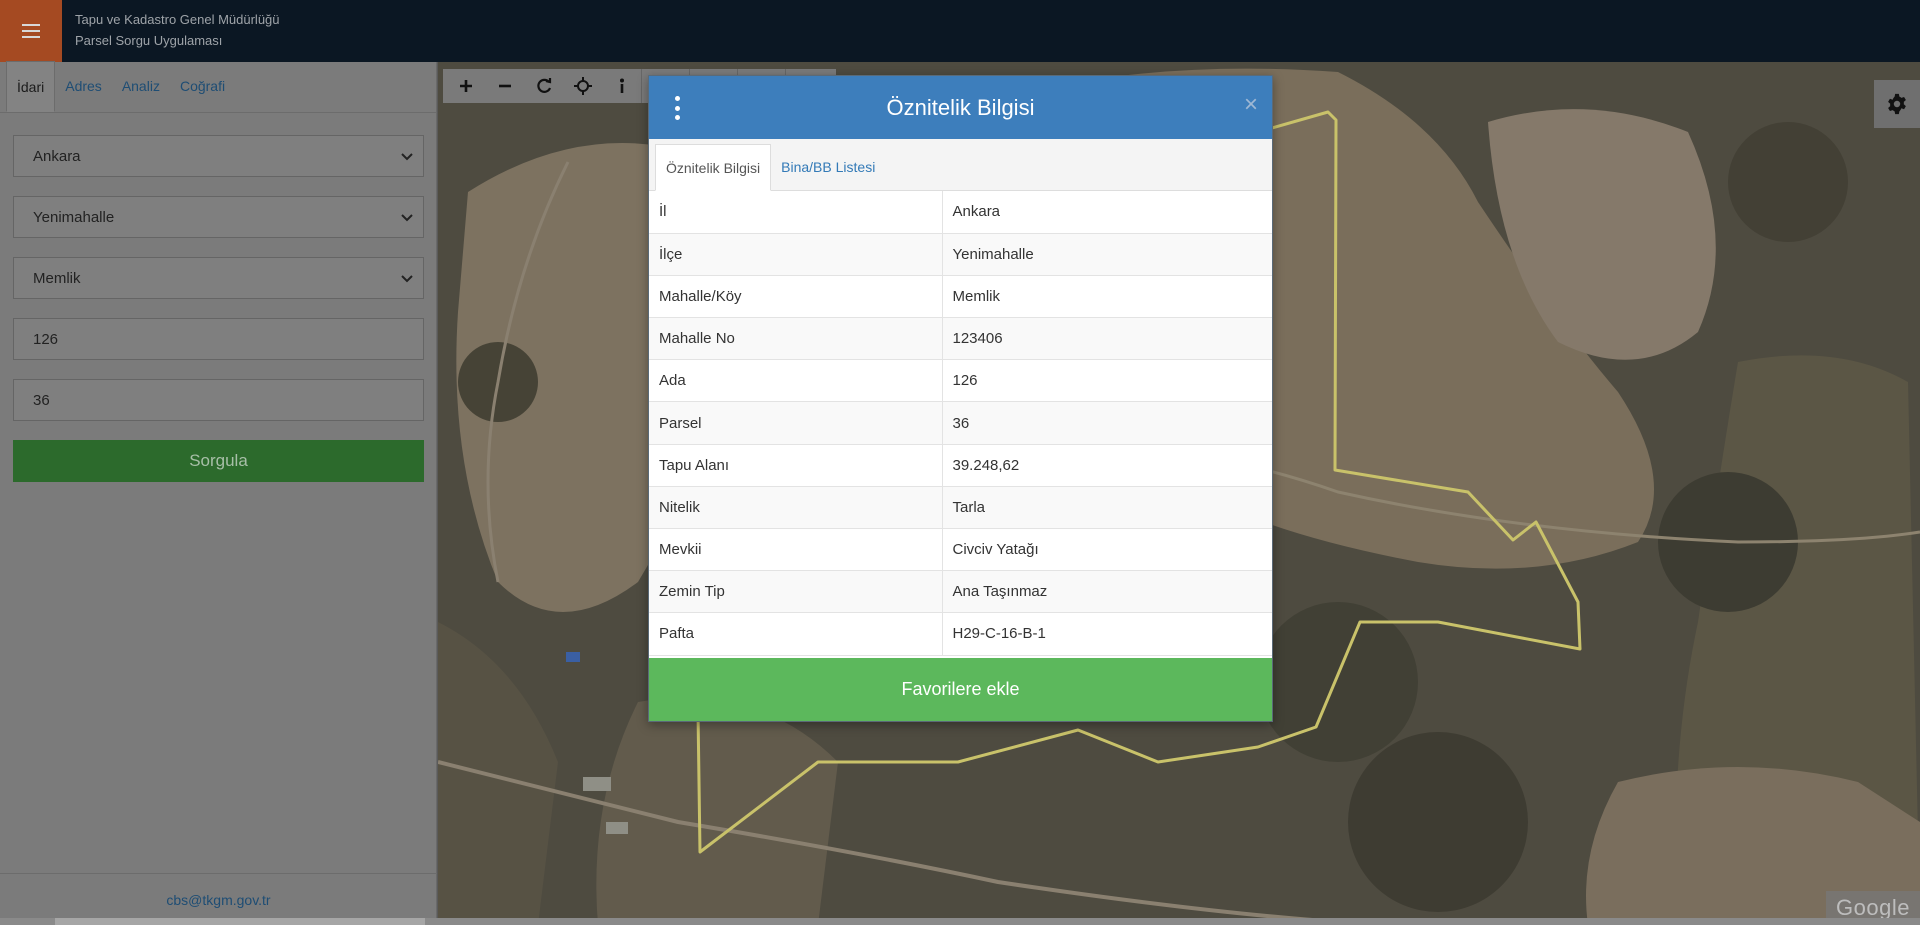 Image resolution: width=1920 pixels, height=925 pixels. I want to click on neighborhood-select-value: Memlik, so click(57, 278).